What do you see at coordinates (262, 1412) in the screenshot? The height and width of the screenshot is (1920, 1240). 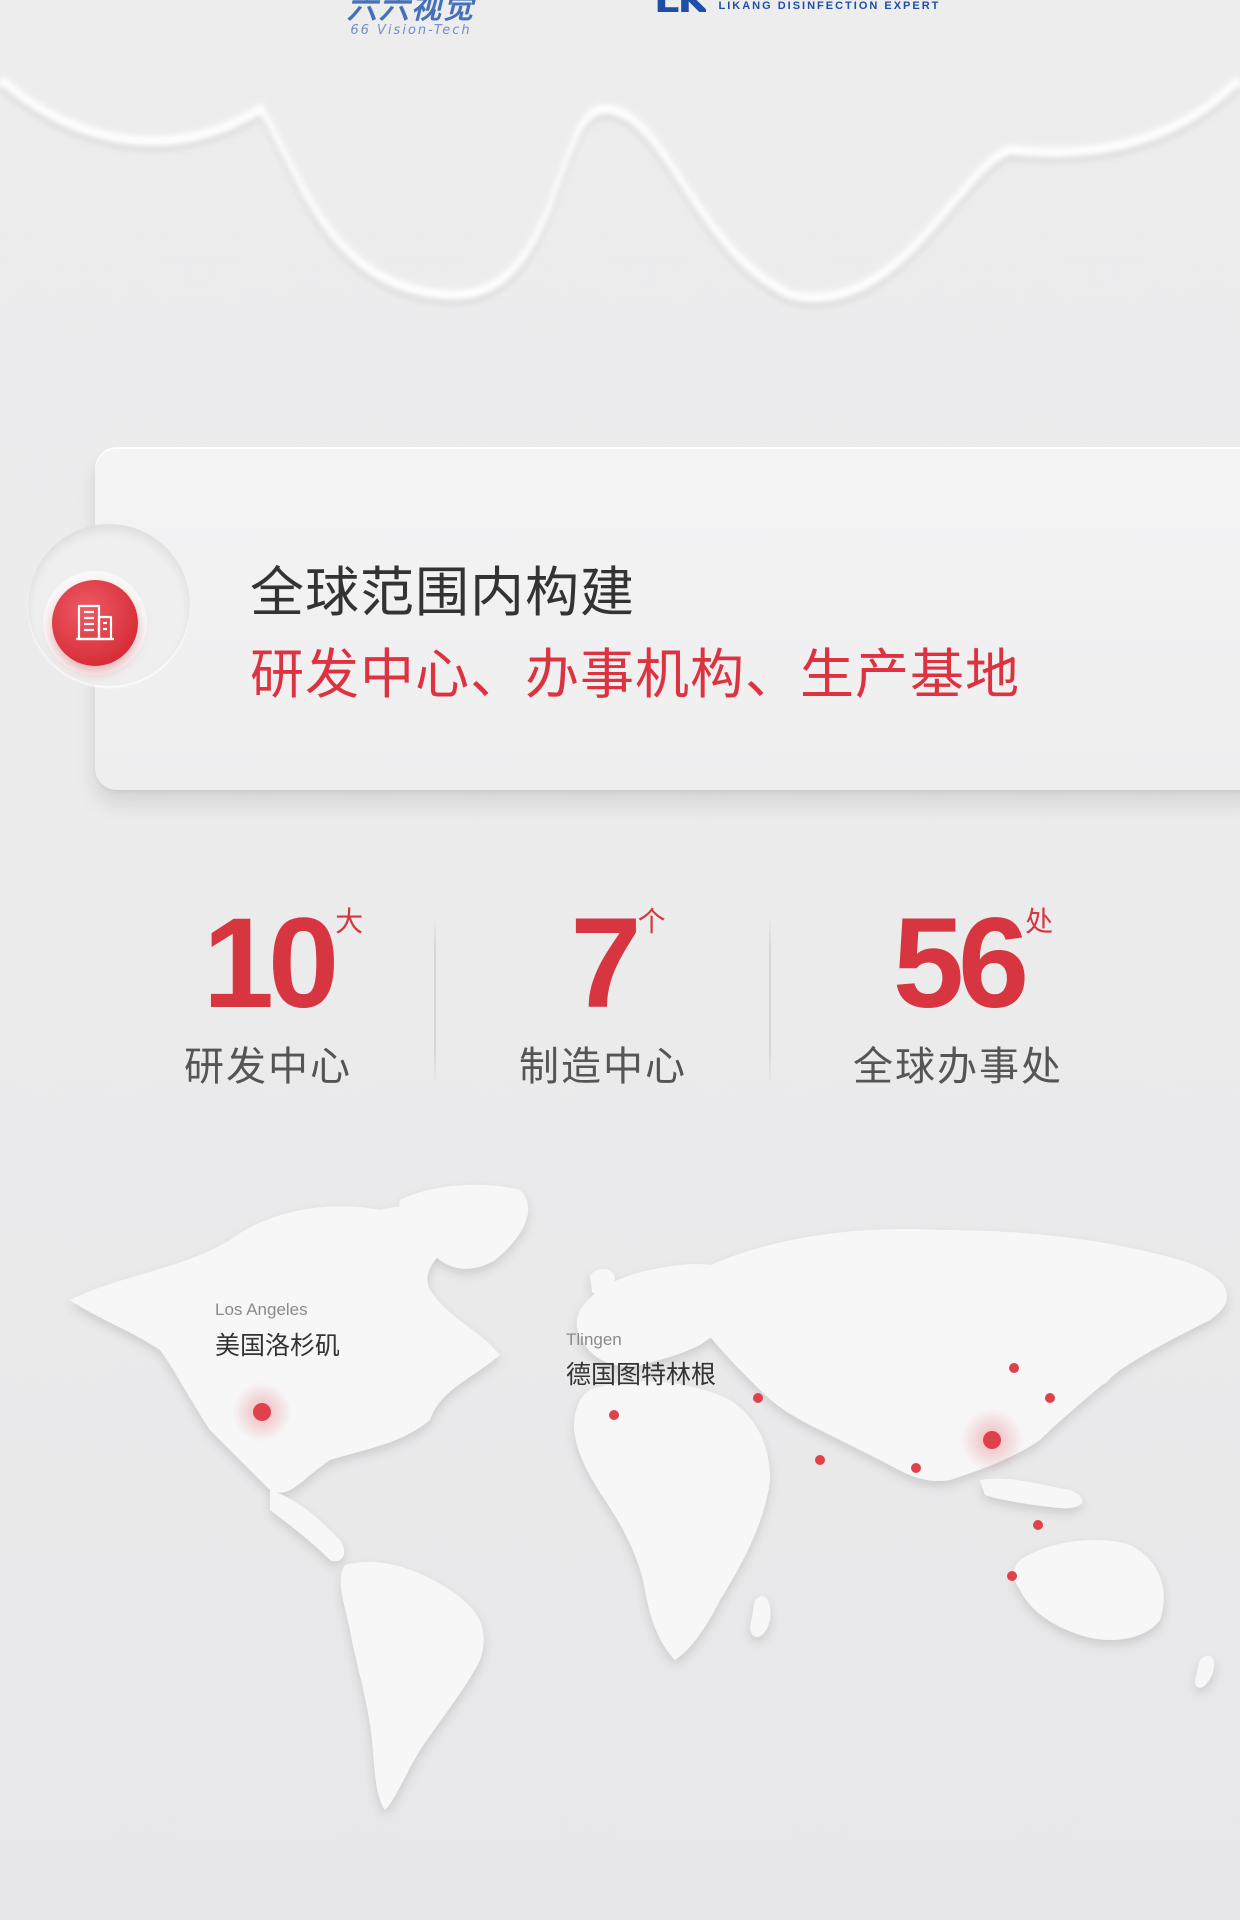 I see `location-dot-los-angeles` at bounding box center [262, 1412].